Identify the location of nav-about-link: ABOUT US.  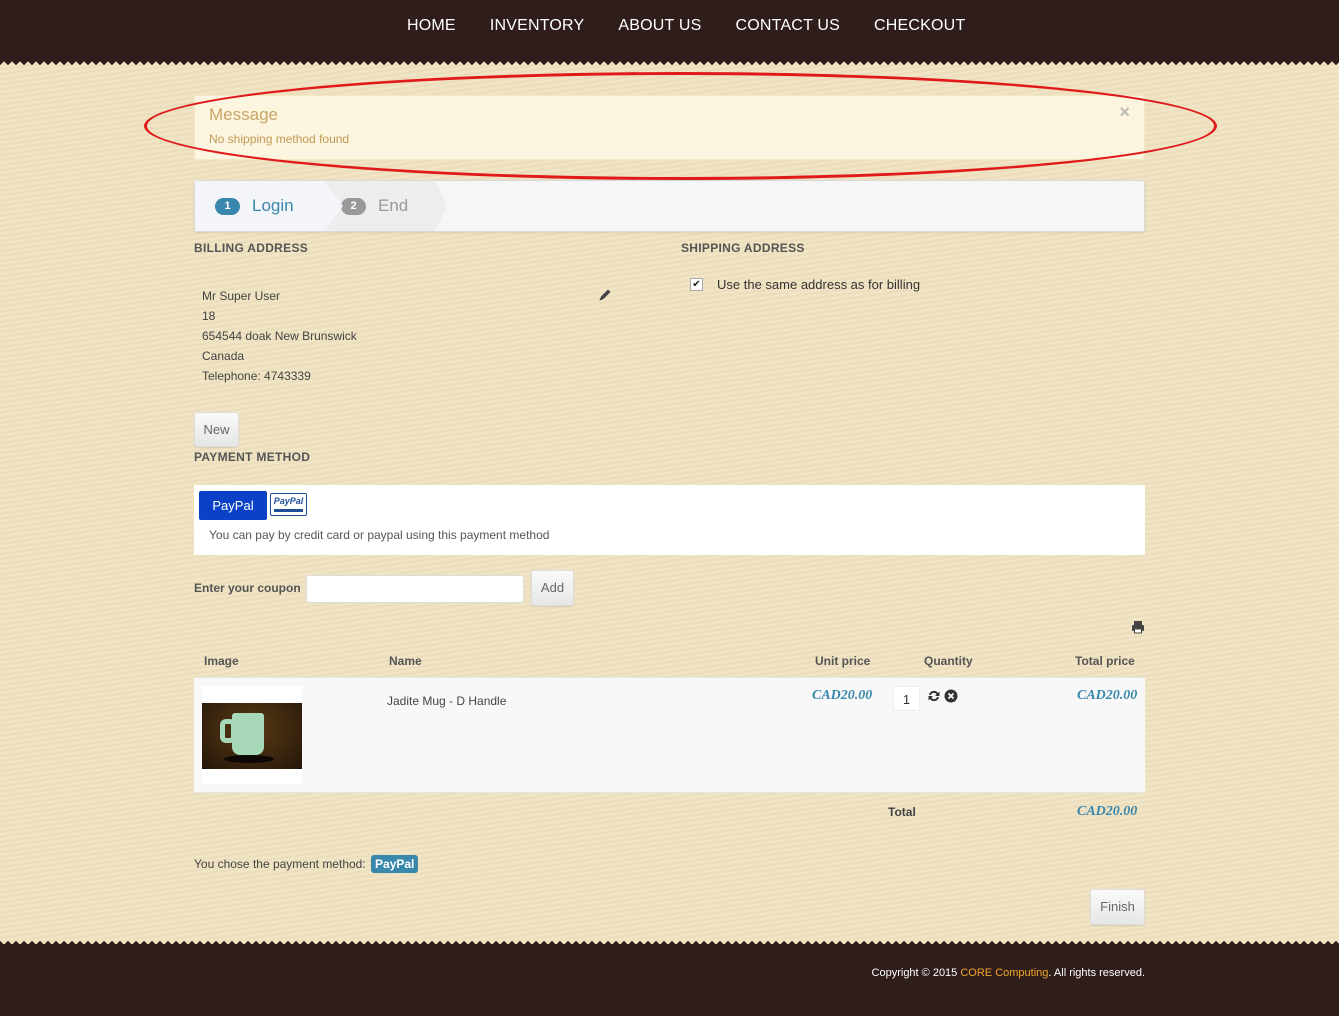
(659, 26).